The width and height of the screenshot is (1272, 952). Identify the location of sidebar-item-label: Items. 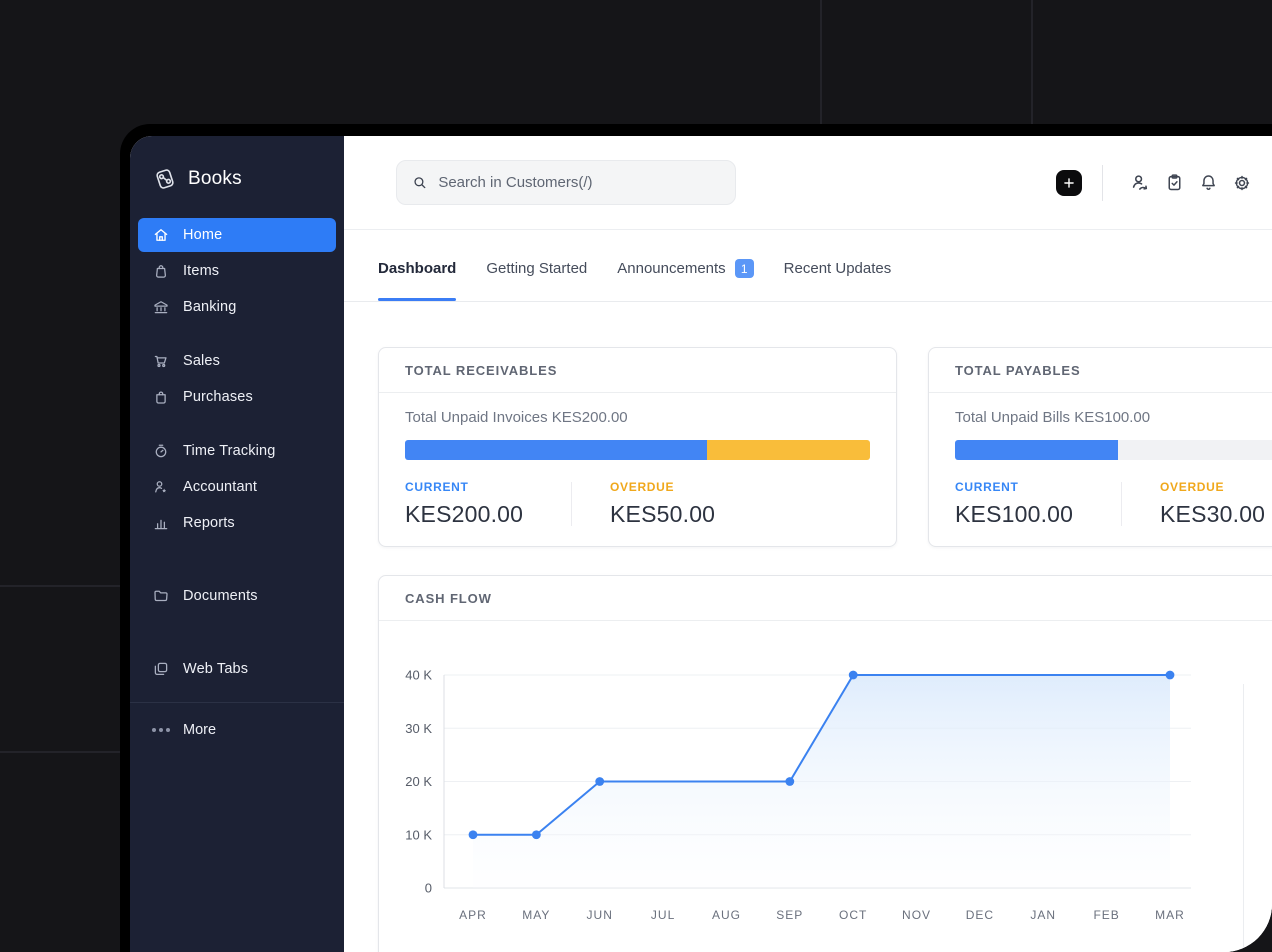
(201, 271).